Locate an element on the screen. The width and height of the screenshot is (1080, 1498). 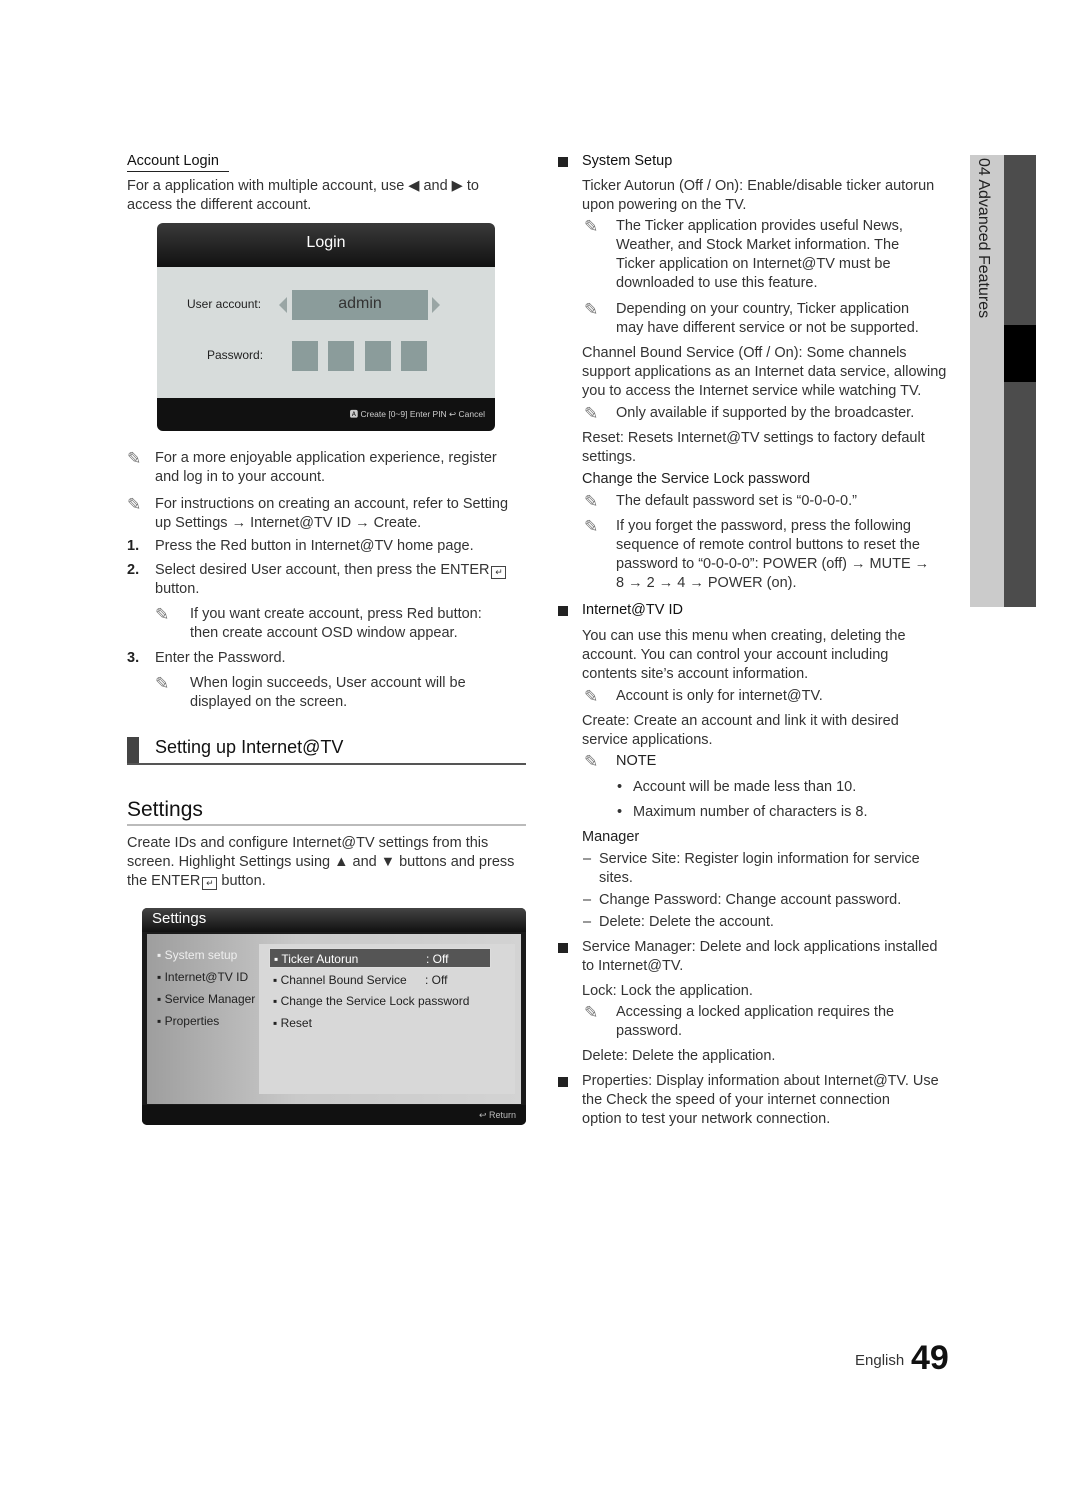
submenu-item-channel-bound: ▪ Channel Bound Service: Off is located at coordinates (380, 980).